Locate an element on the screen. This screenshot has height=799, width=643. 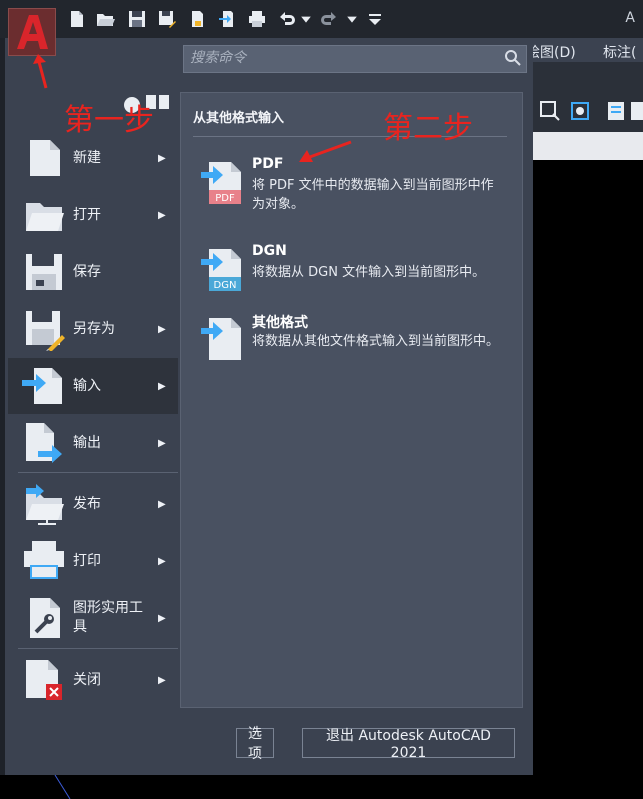
menu-item-label: 发布 is located at coordinates (87, 503).